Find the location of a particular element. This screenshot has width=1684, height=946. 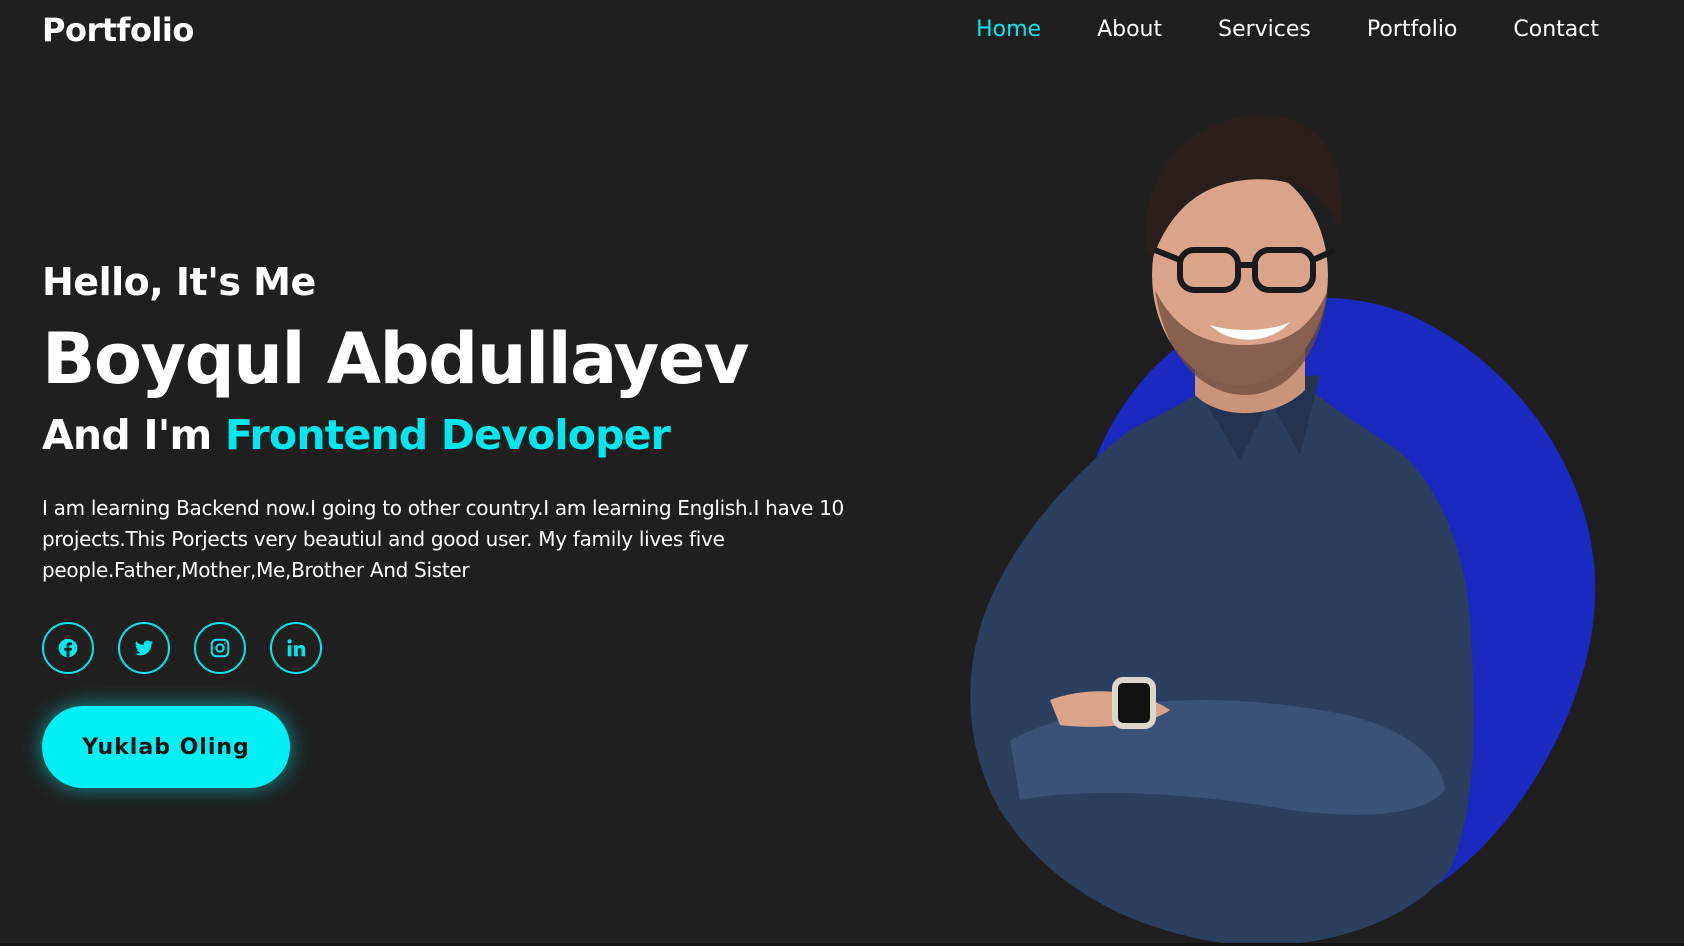

download-button: Yuklab Oling is located at coordinates (166, 747).